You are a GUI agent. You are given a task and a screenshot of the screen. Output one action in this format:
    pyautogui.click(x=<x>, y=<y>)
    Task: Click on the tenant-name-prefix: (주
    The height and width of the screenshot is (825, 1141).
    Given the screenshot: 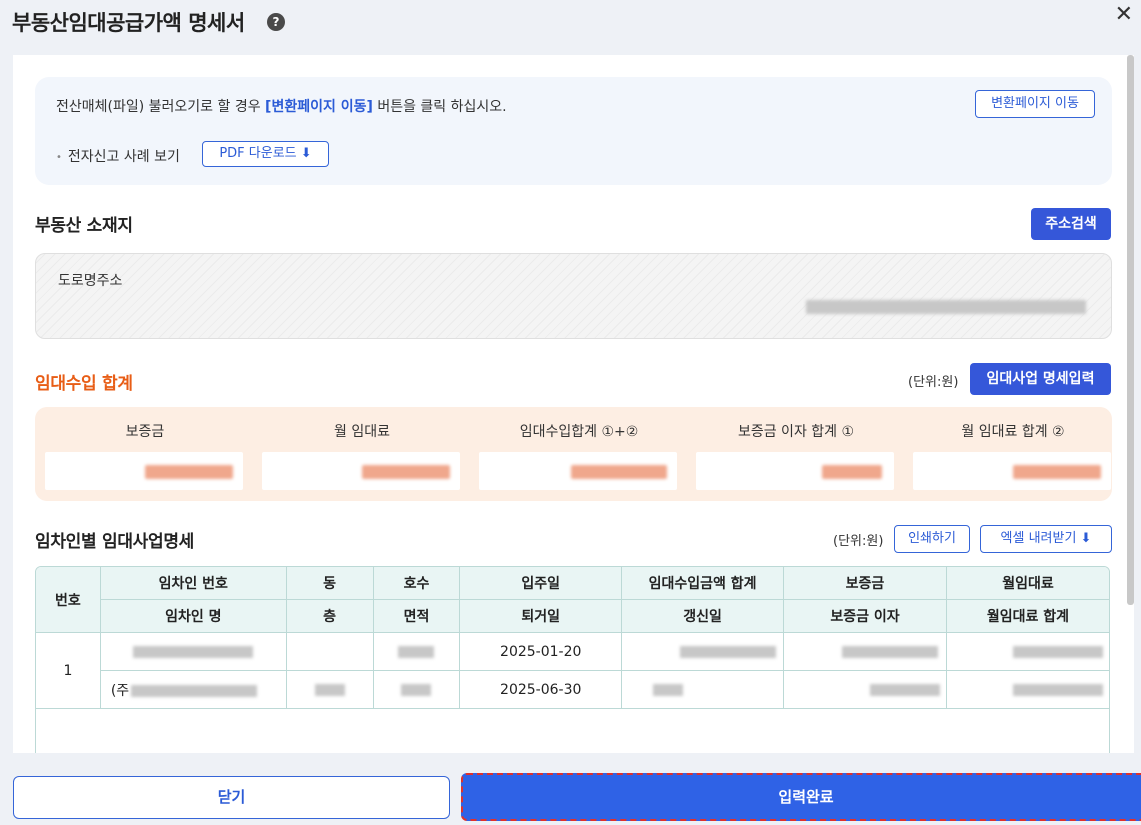 What is the action you would take?
    pyautogui.click(x=120, y=690)
    